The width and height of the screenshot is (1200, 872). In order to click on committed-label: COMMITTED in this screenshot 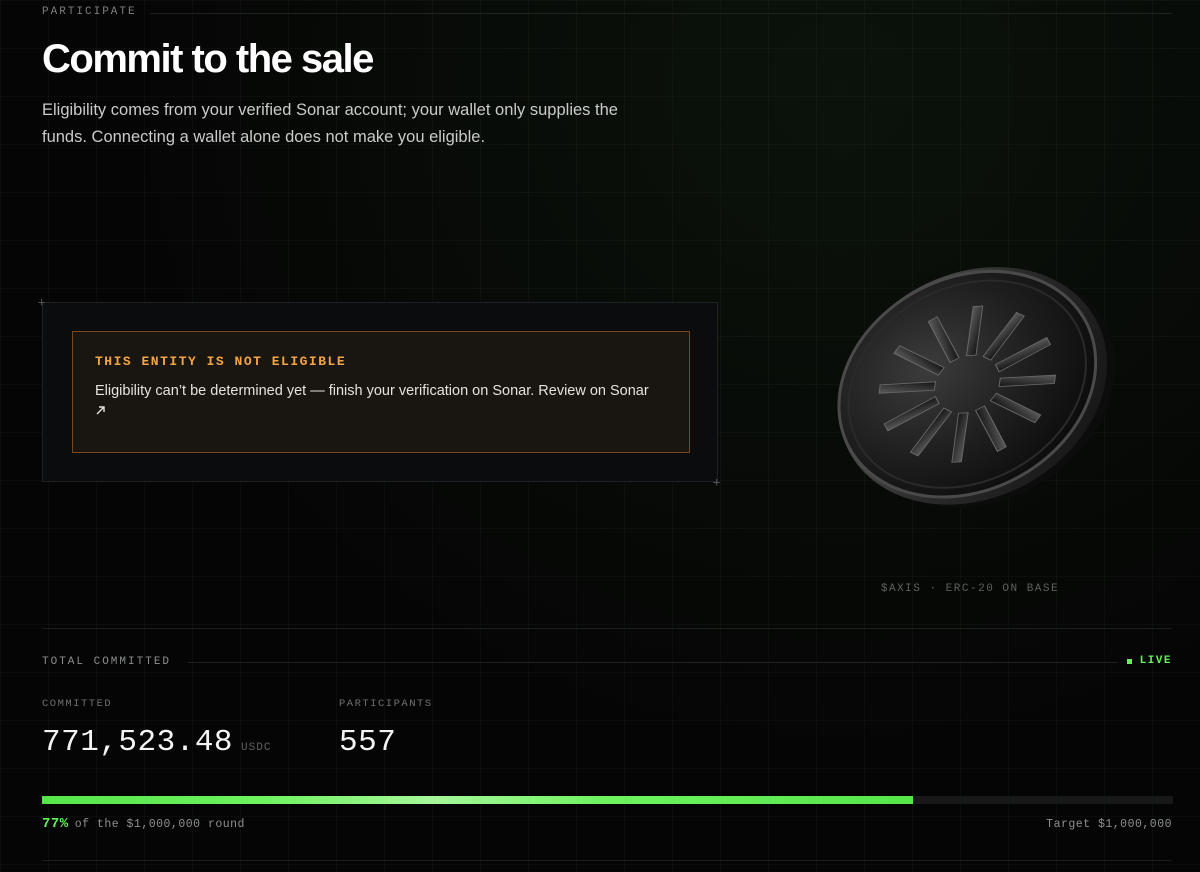, I will do `click(77, 704)`.